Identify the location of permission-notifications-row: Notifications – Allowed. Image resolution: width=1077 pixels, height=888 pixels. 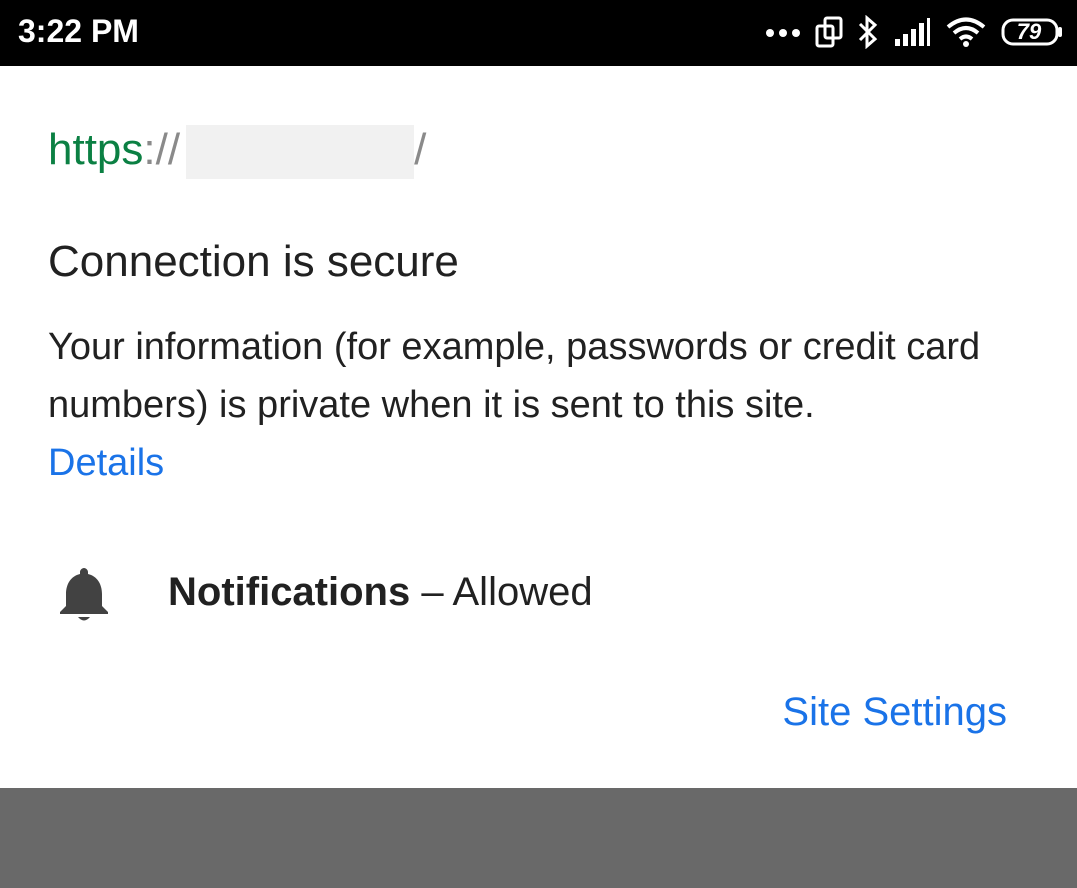
(406, 594).